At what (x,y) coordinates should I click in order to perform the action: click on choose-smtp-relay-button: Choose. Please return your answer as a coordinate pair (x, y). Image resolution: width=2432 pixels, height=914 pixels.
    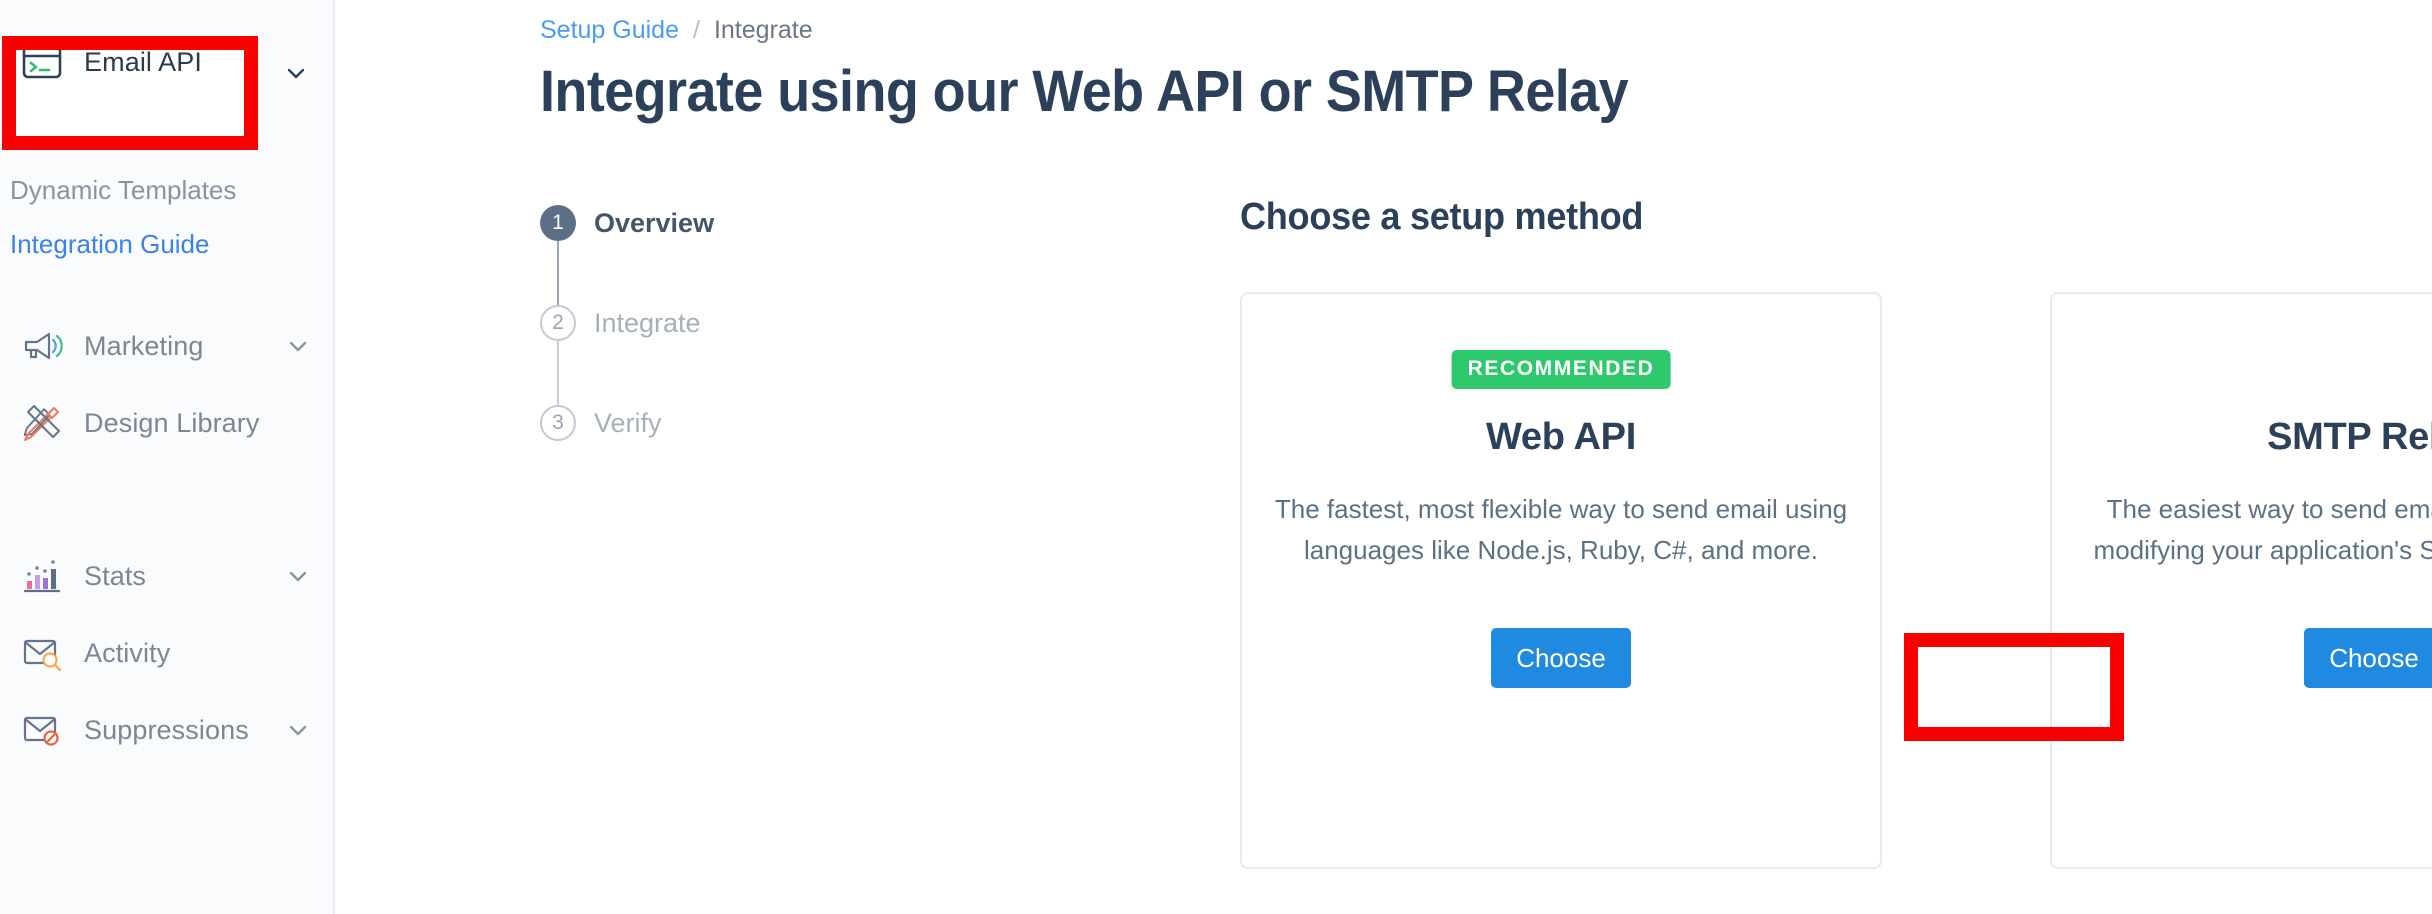
    Looking at the image, I should click on (2368, 658).